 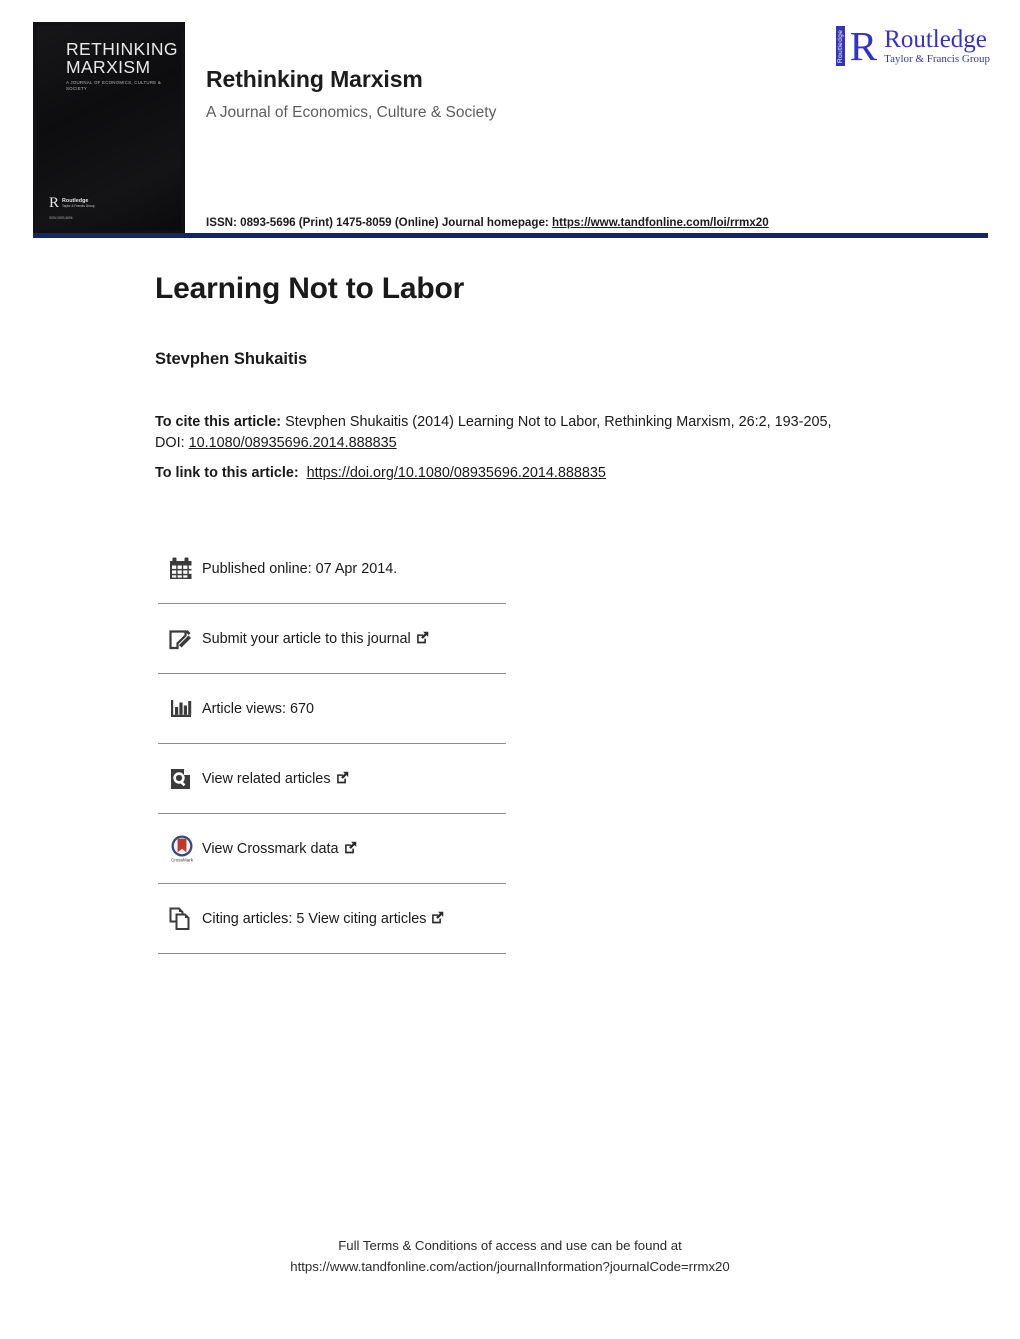 What do you see at coordinates (180, 779) in the screenshot?
I see `related-articles-icon` at bounding box center [180, 779].